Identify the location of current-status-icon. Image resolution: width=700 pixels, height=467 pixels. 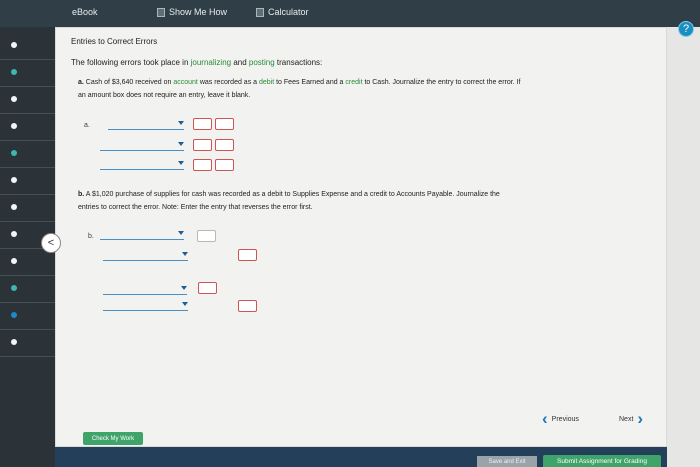
(14, 315).